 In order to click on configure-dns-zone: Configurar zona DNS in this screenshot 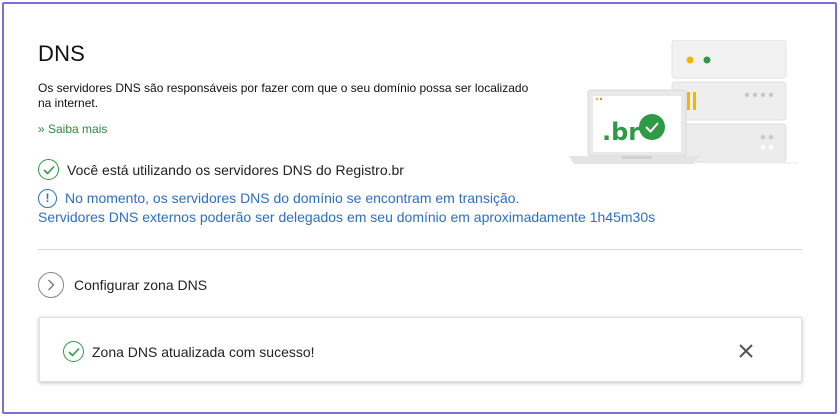, I will do `click(122, 285)`.